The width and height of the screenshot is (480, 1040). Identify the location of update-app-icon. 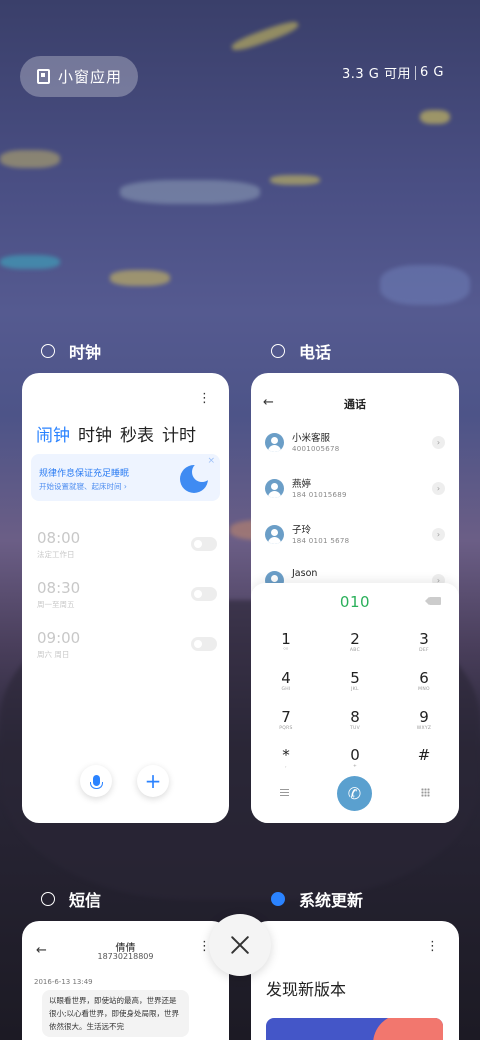
(278, 899).